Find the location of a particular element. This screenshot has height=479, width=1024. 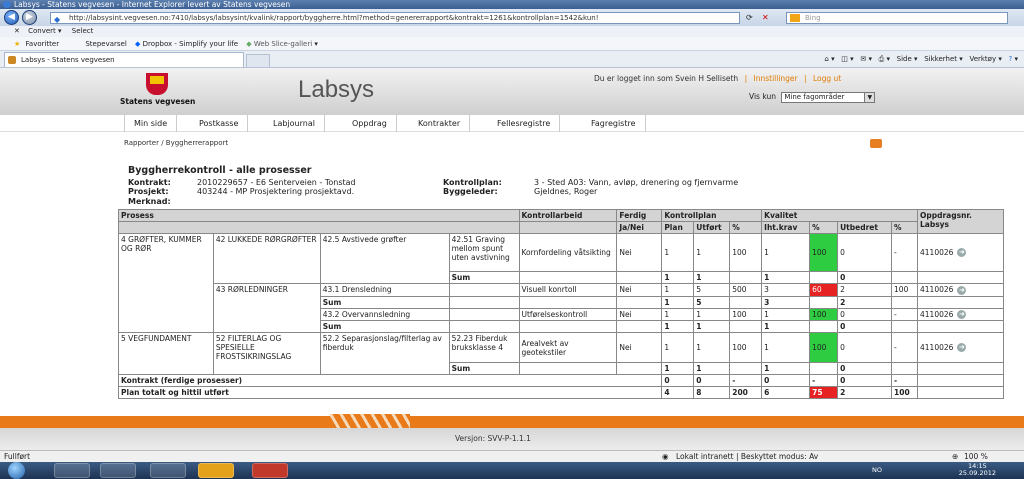

breadcrumb: Rapporter / Byggherrerapport is located at coordinates (176, 143).